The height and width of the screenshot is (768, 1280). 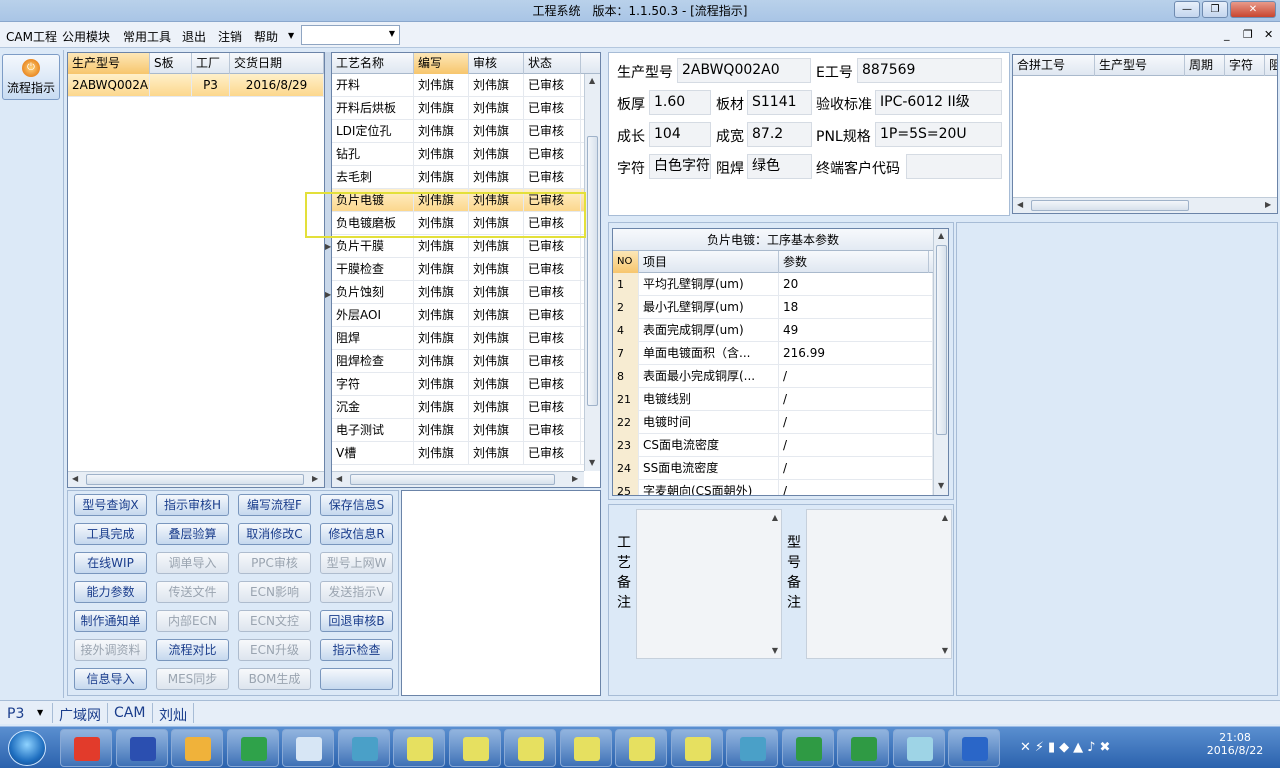 I want to click on table-row: 开料 刘伟旗 刘伟旗 已审核, so click(x=458, y=85).